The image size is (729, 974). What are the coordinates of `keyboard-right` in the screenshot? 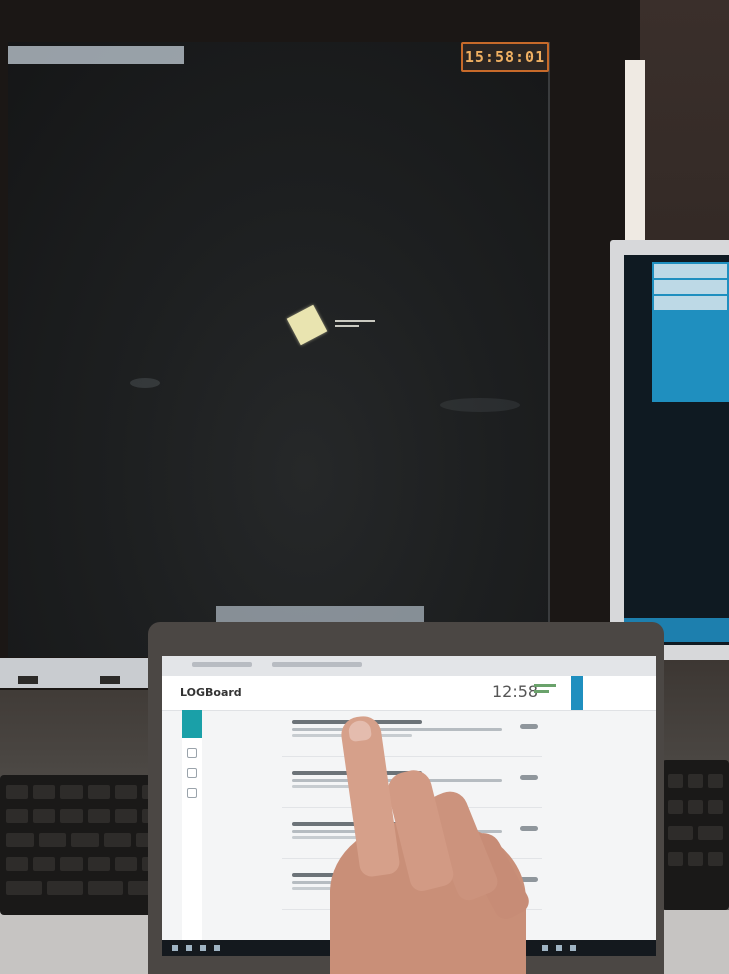 It's located at (695, 835).